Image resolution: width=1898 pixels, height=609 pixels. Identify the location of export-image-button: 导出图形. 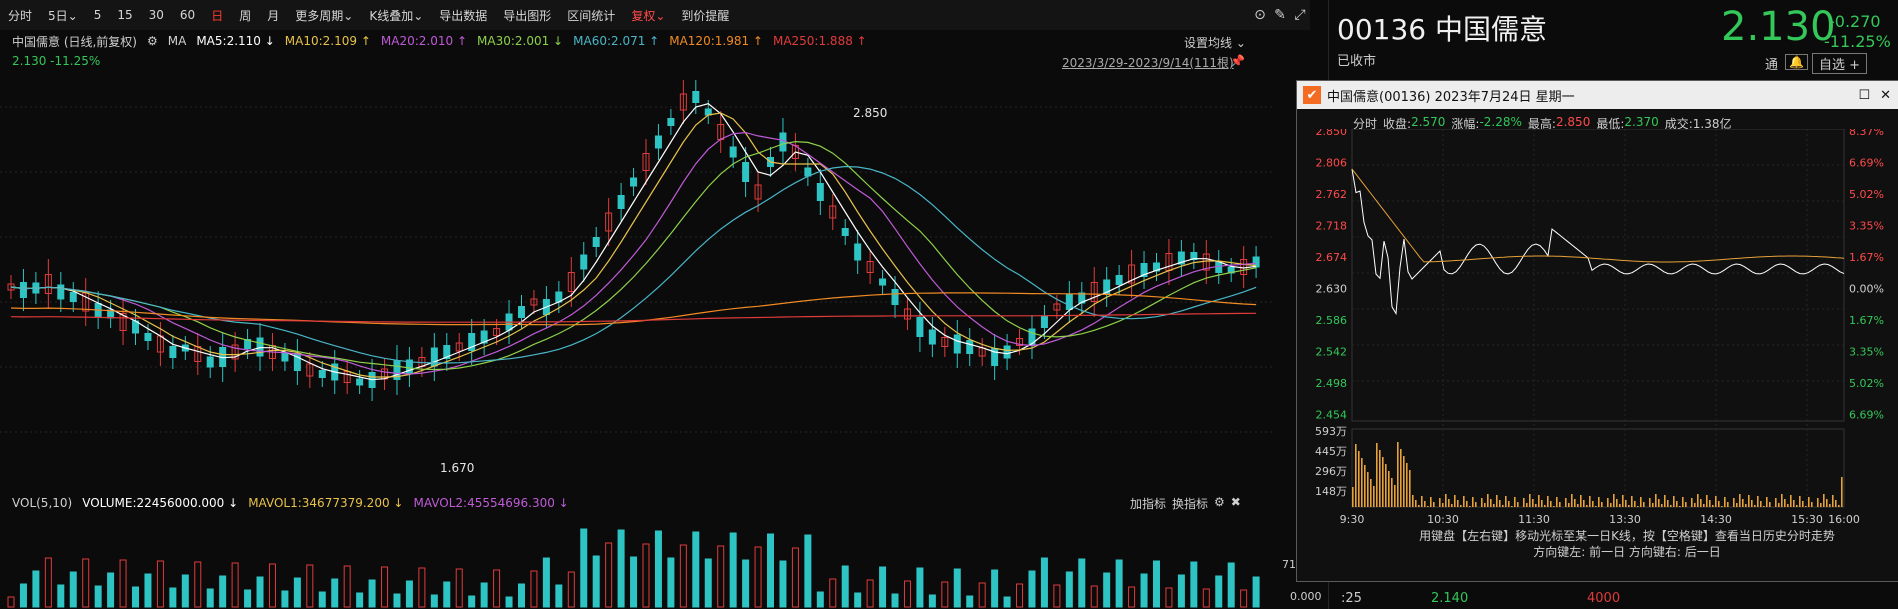
(527, 15).